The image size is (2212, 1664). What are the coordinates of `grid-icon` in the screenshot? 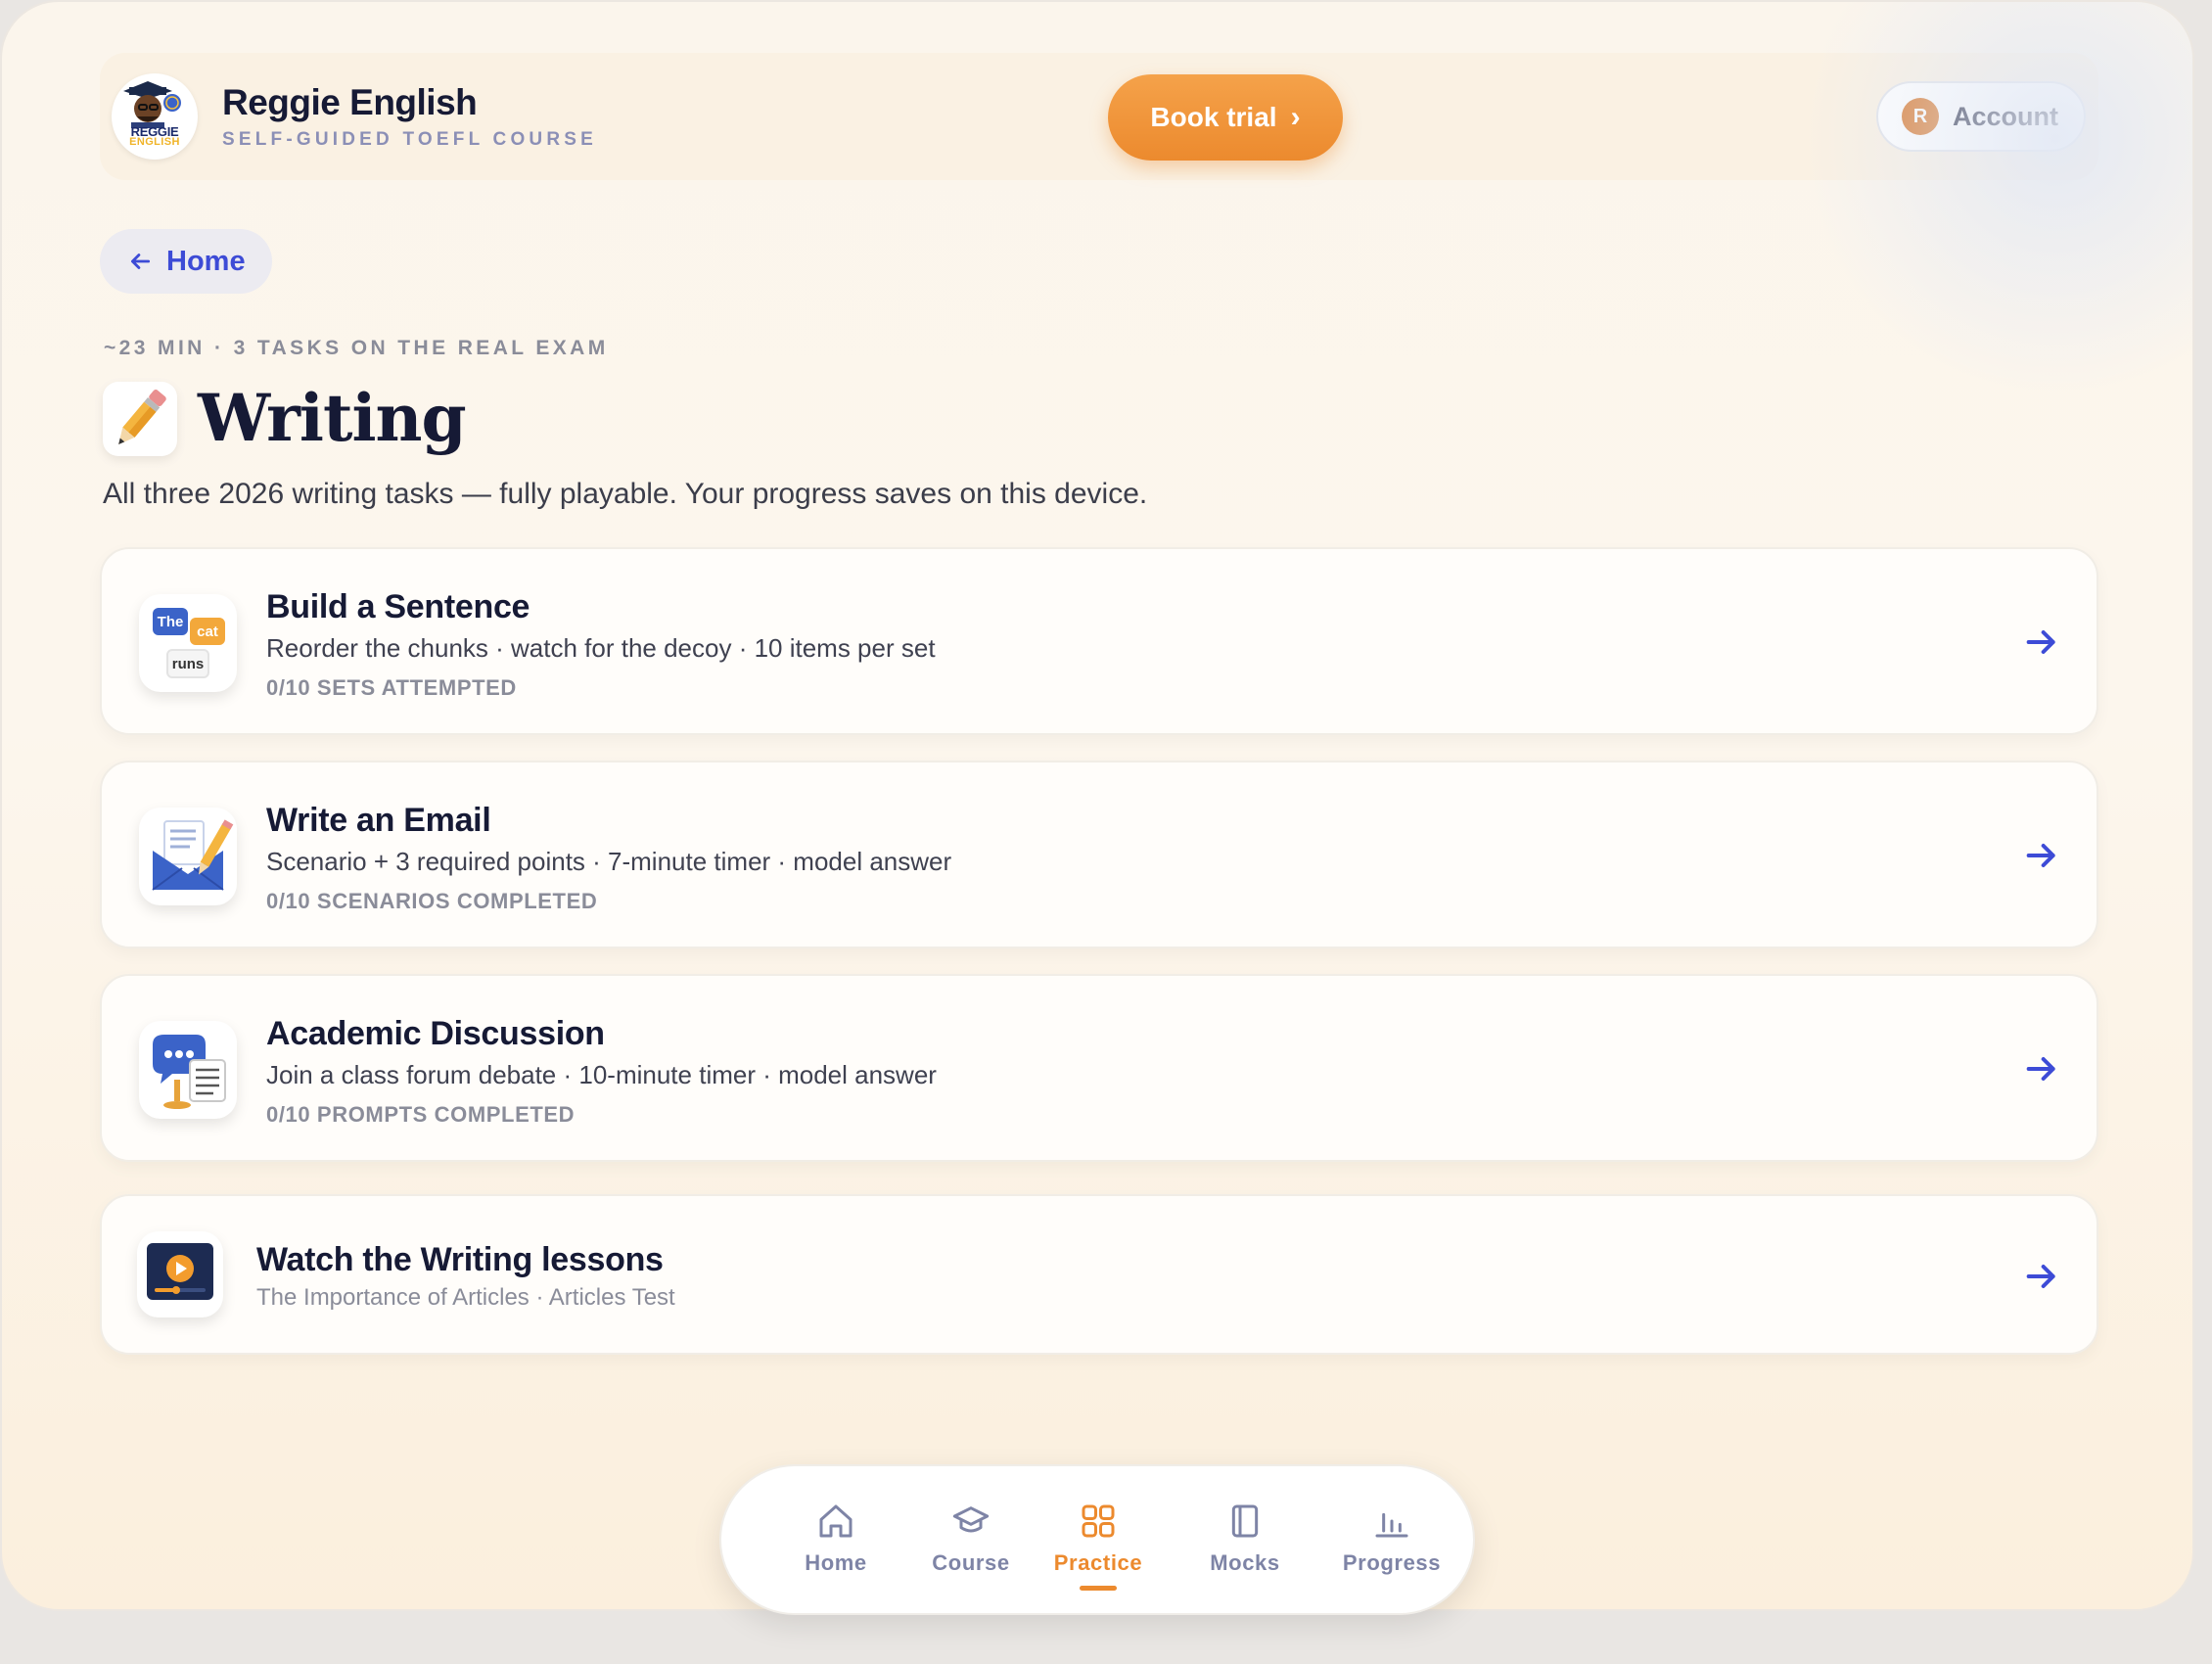 It's located at (1098, 1521).